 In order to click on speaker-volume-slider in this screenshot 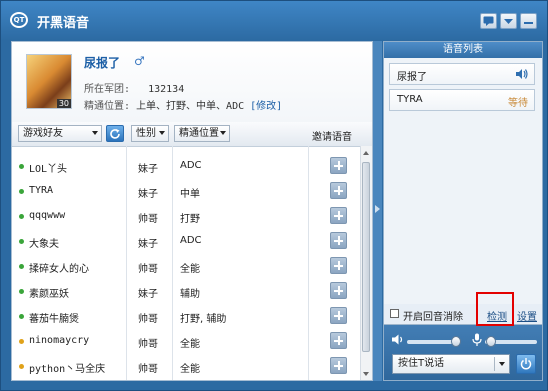, I will do `click(434, 341)`.